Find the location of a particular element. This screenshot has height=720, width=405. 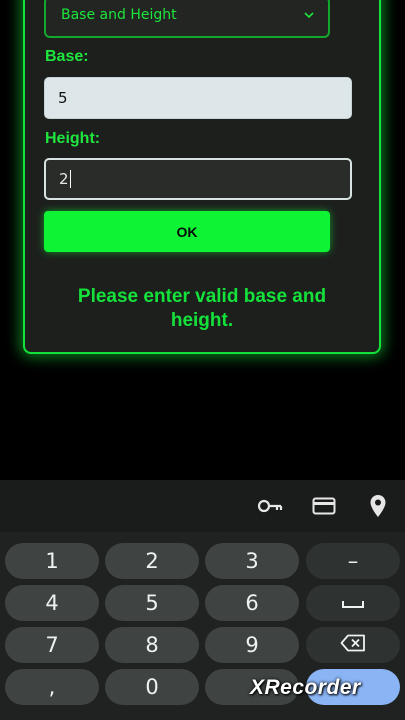

key-comma: , is located at coordinates (52, 687).